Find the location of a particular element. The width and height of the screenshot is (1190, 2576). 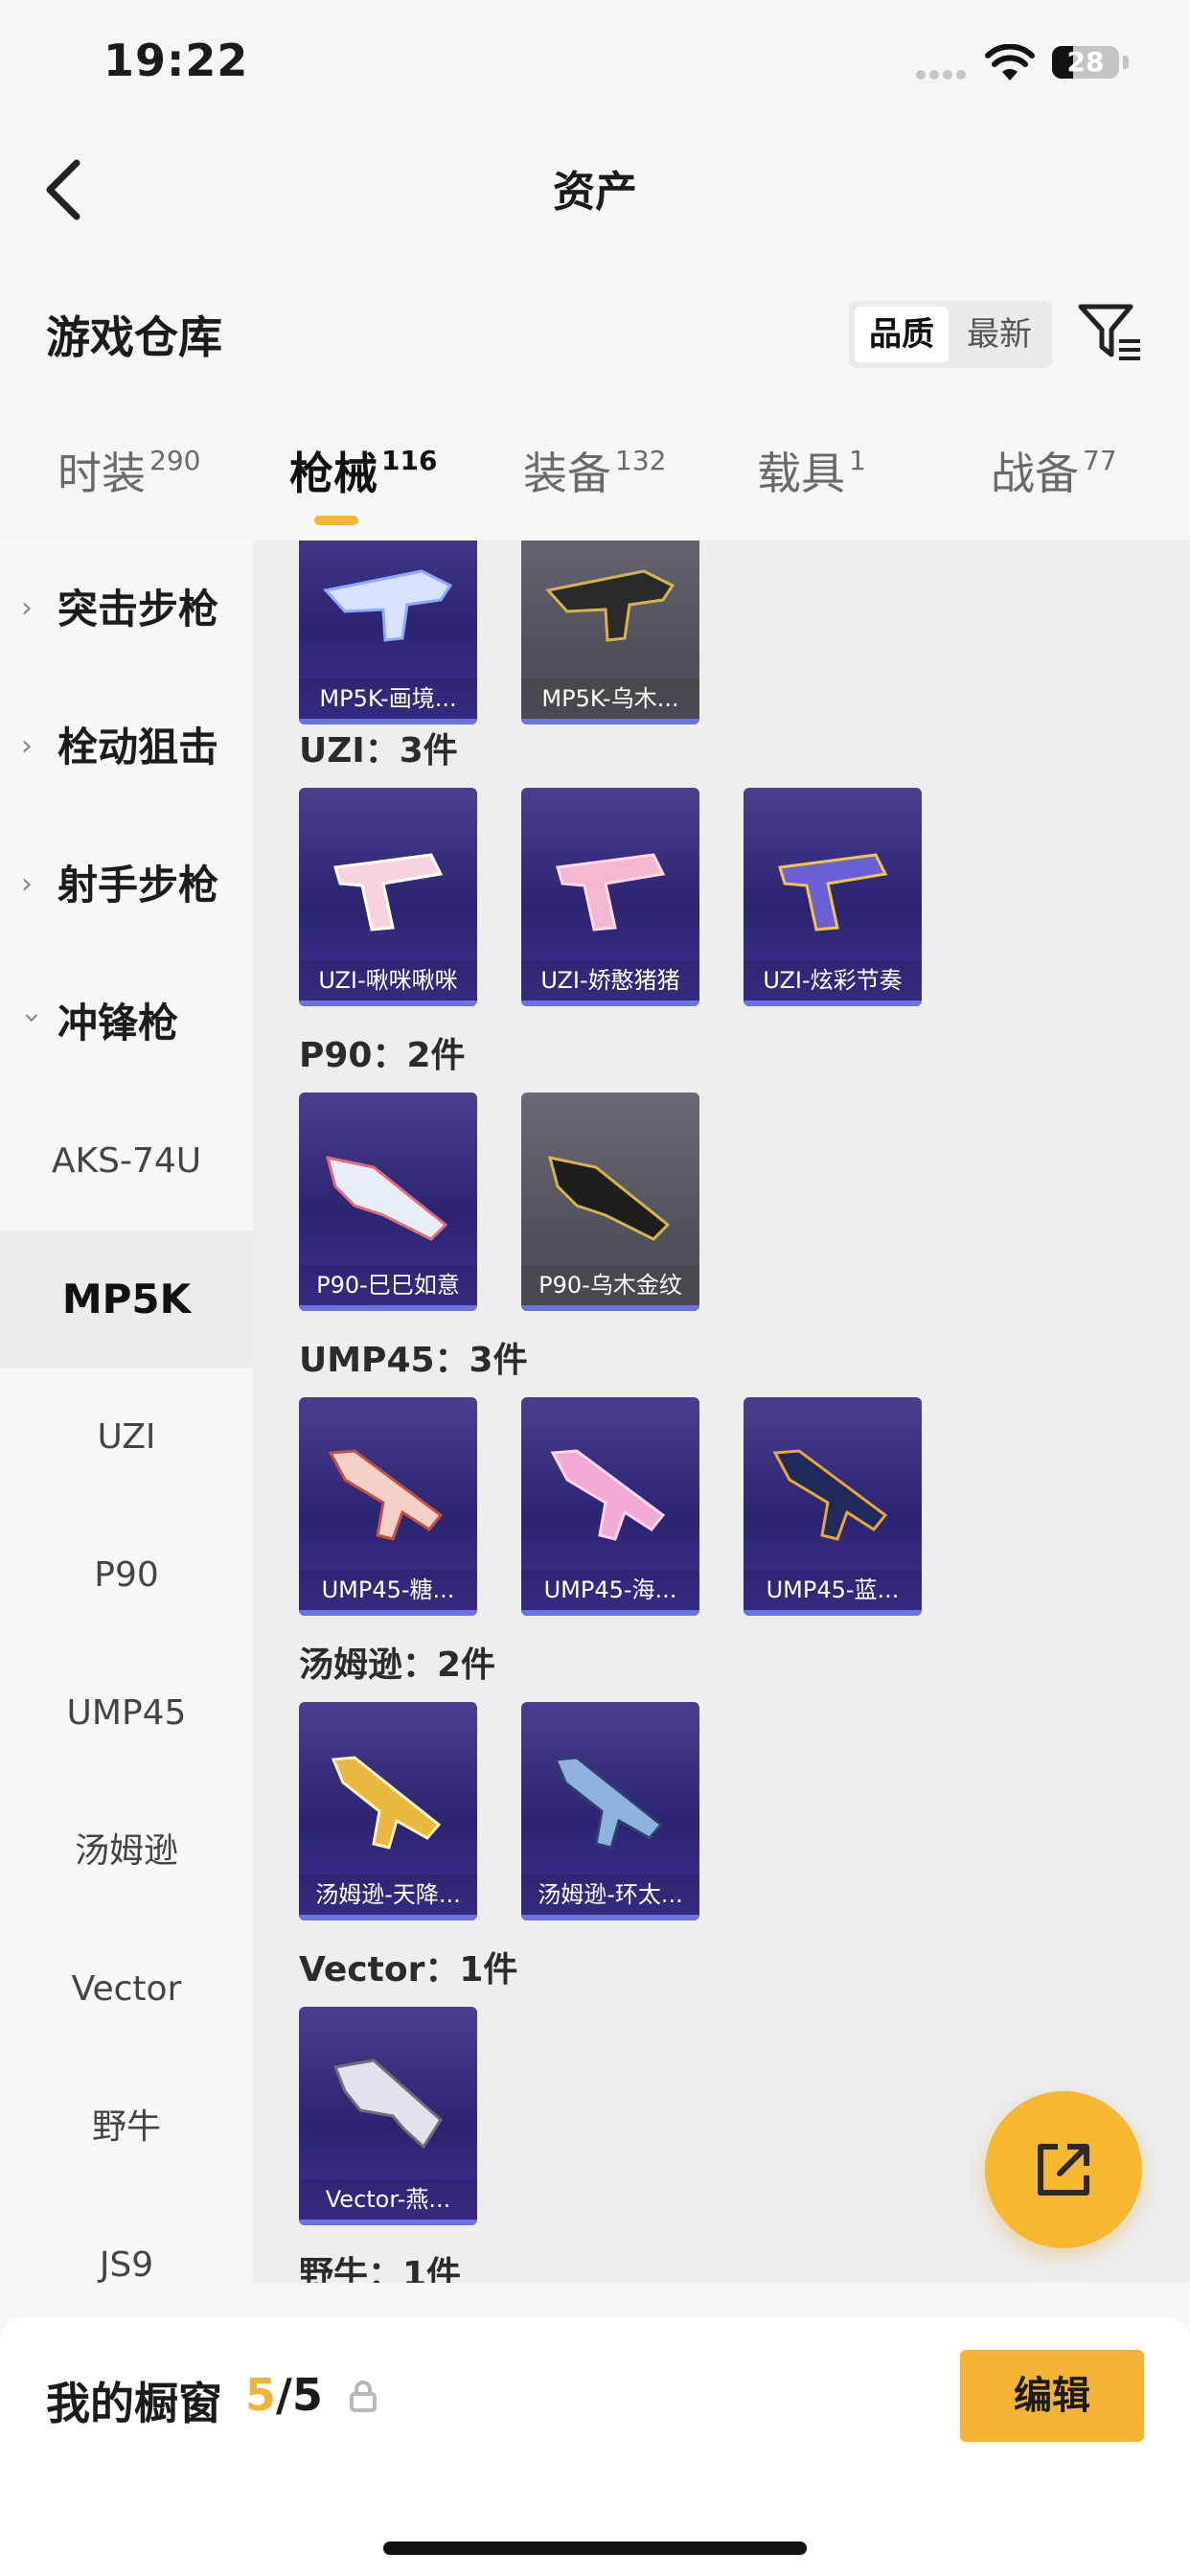

battery-icon: 28 is located at coordinates (1085, 63).